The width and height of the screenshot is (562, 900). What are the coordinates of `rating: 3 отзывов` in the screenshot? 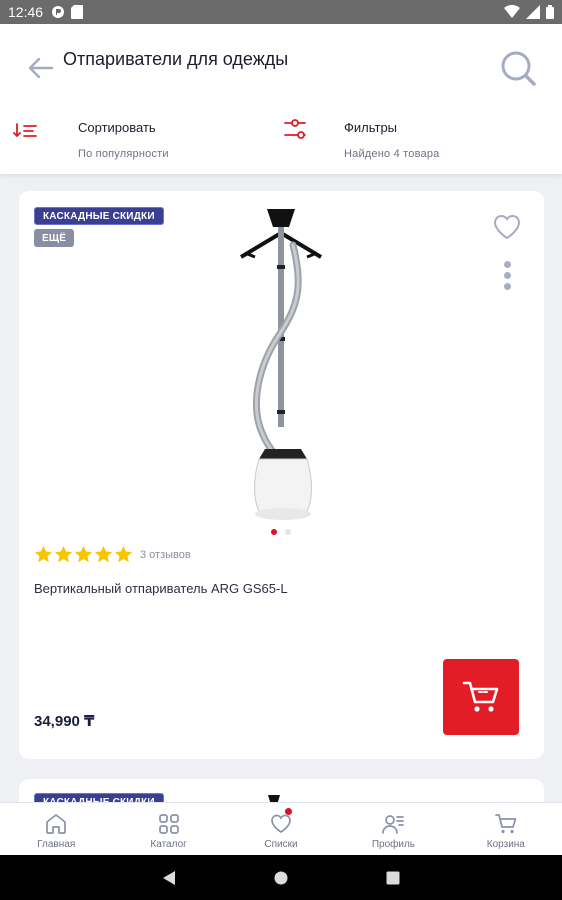 It's located at (112, 554).